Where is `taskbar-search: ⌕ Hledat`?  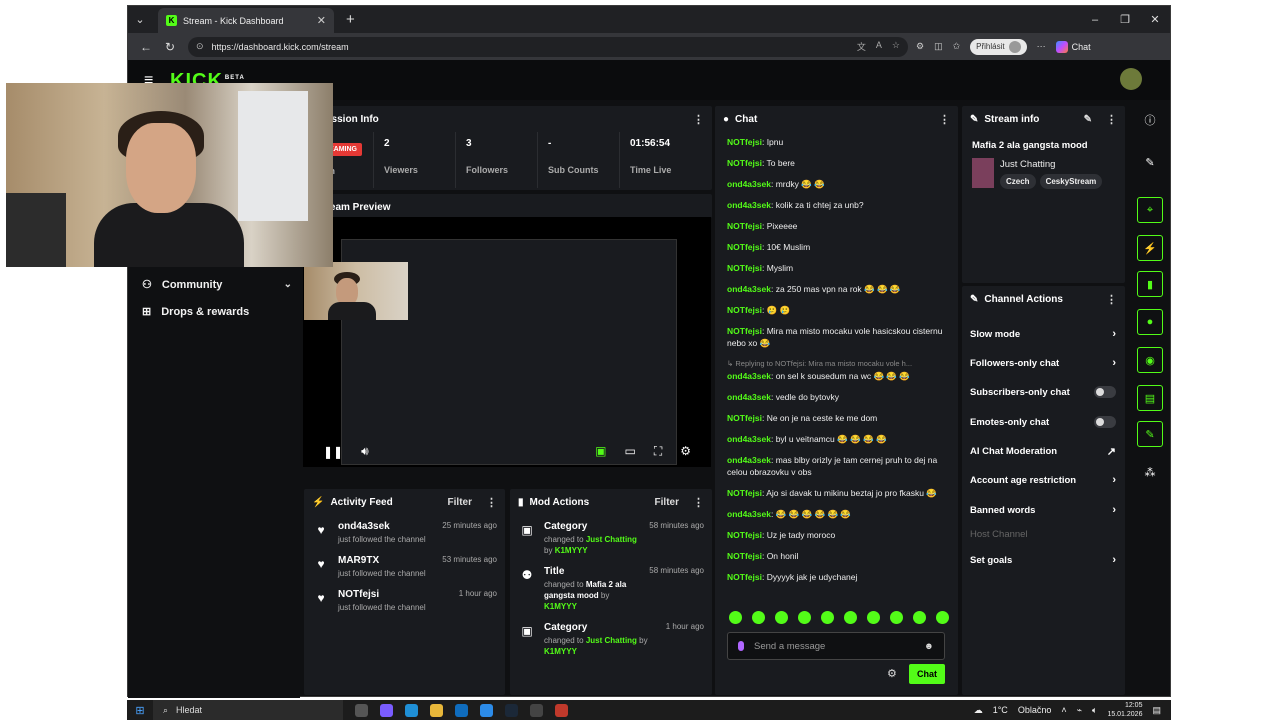
taskbar-search: ⌕ Hledat is located at coordinates (248, 710).